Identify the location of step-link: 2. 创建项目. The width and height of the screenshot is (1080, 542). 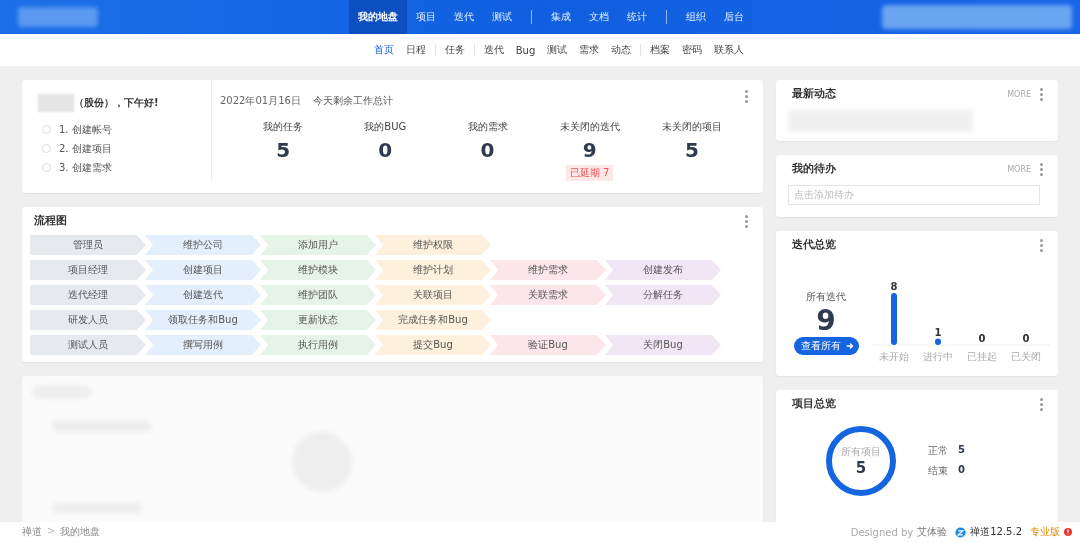
(85, 148).